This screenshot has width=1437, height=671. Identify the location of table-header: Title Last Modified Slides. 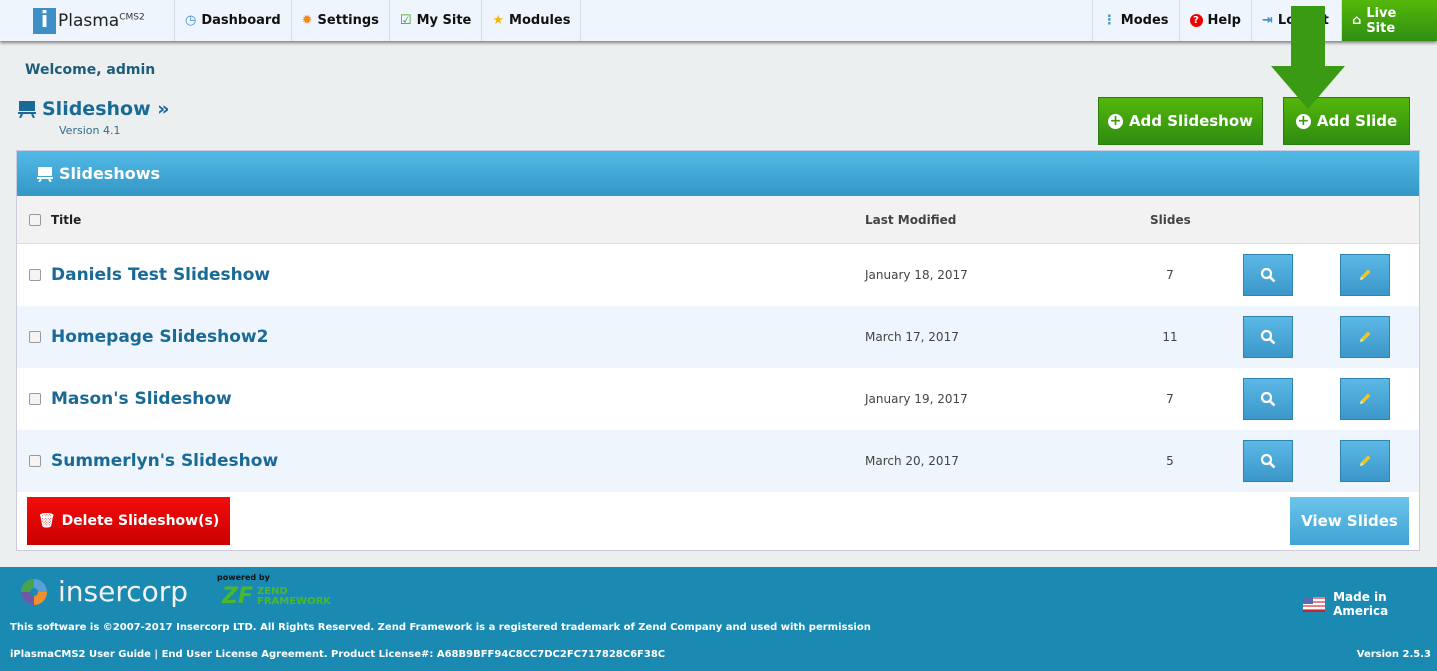
(718, 220).